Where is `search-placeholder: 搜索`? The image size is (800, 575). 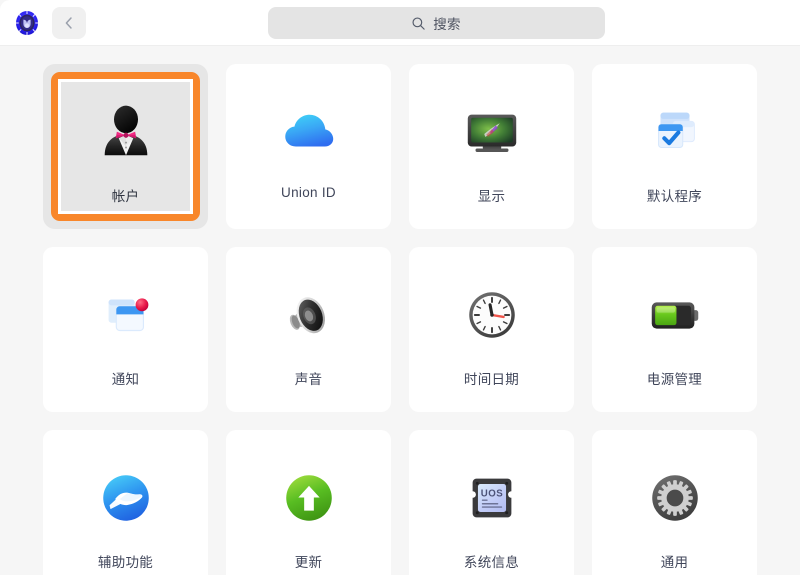
search-placeholder: 搜索 is located at coordinates (447, 24).